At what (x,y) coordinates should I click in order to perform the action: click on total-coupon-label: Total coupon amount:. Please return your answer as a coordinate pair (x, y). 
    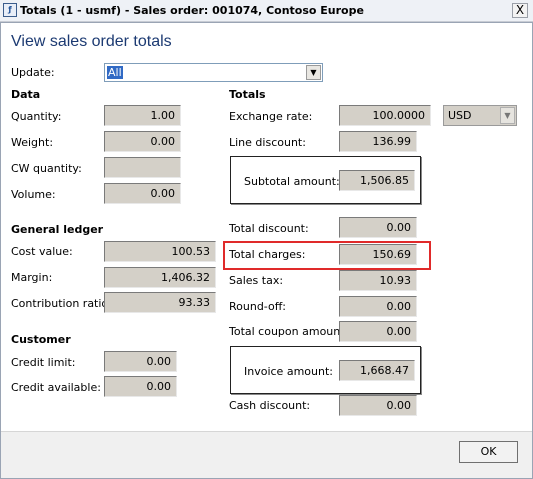
    Looking at the image, I should click on (289, 331).